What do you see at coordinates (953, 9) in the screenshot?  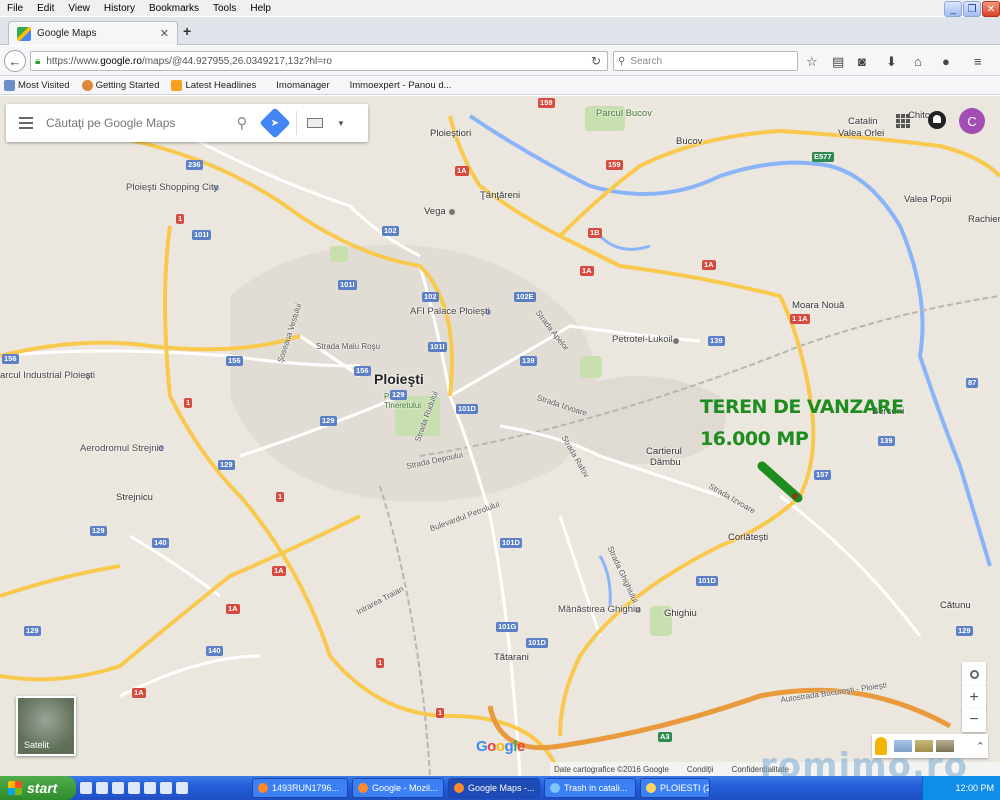 I see `minimize-button: _` at bounding box center [953, 9].